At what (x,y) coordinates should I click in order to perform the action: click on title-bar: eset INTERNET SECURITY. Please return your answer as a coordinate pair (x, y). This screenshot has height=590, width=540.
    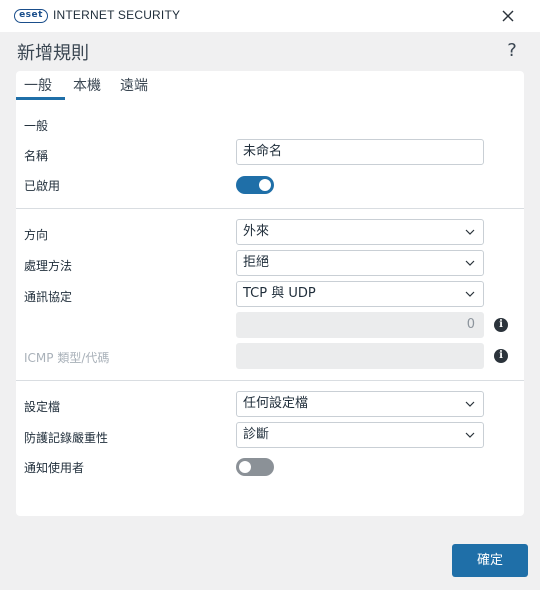
    Looking at the image, I should click on (270, 16).